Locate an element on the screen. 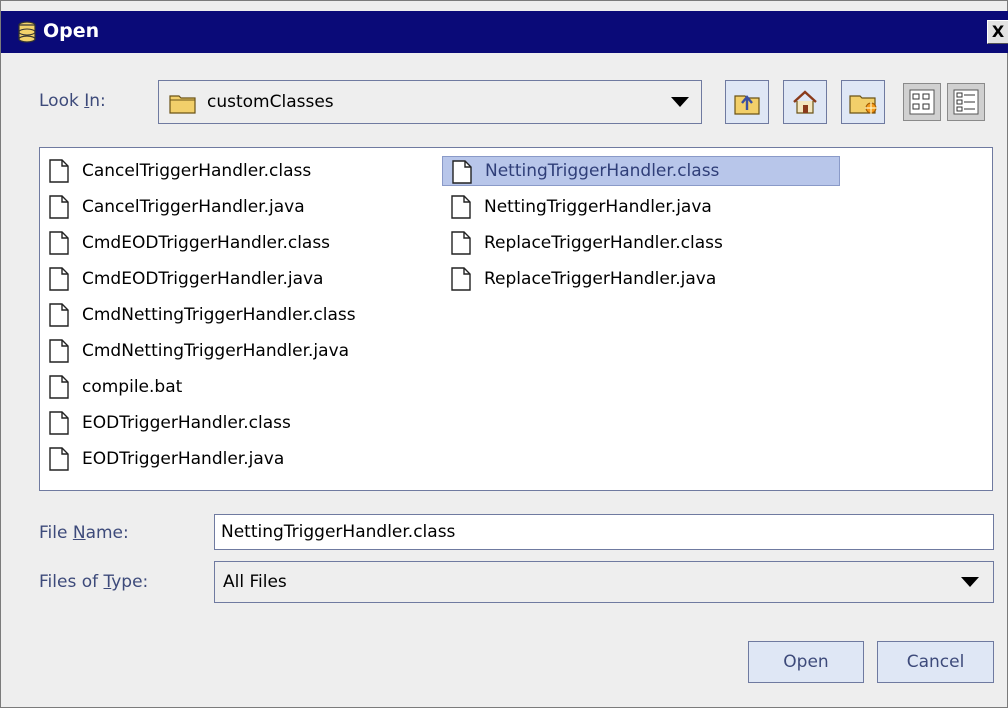  file-list-item: NettingTriggerHandler.class is located at coordinates (641, 171).